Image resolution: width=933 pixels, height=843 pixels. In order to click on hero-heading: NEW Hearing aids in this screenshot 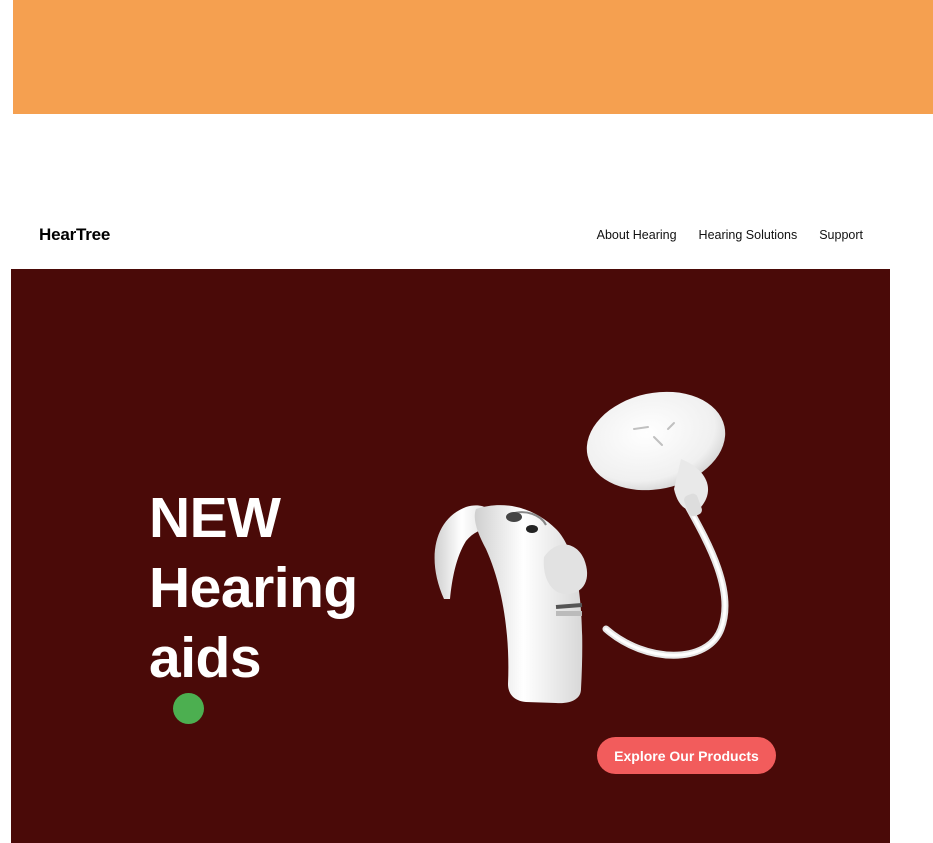, I will do `click(253, 603)`.